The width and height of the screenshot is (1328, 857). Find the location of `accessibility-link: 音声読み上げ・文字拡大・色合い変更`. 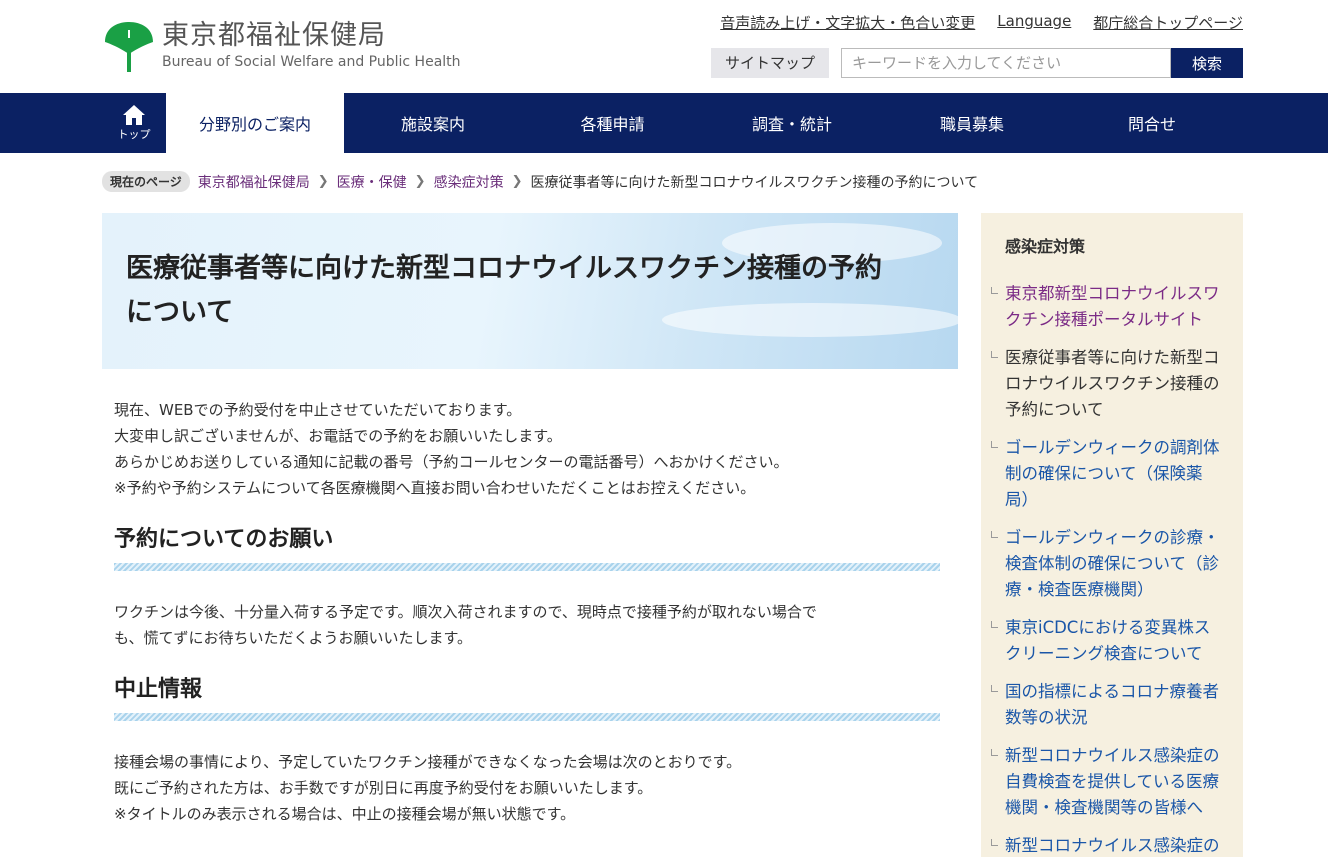

accessibility-link: 音声読み上げ・文字拡大・色合い変更 is located at coordinates (847, 22).